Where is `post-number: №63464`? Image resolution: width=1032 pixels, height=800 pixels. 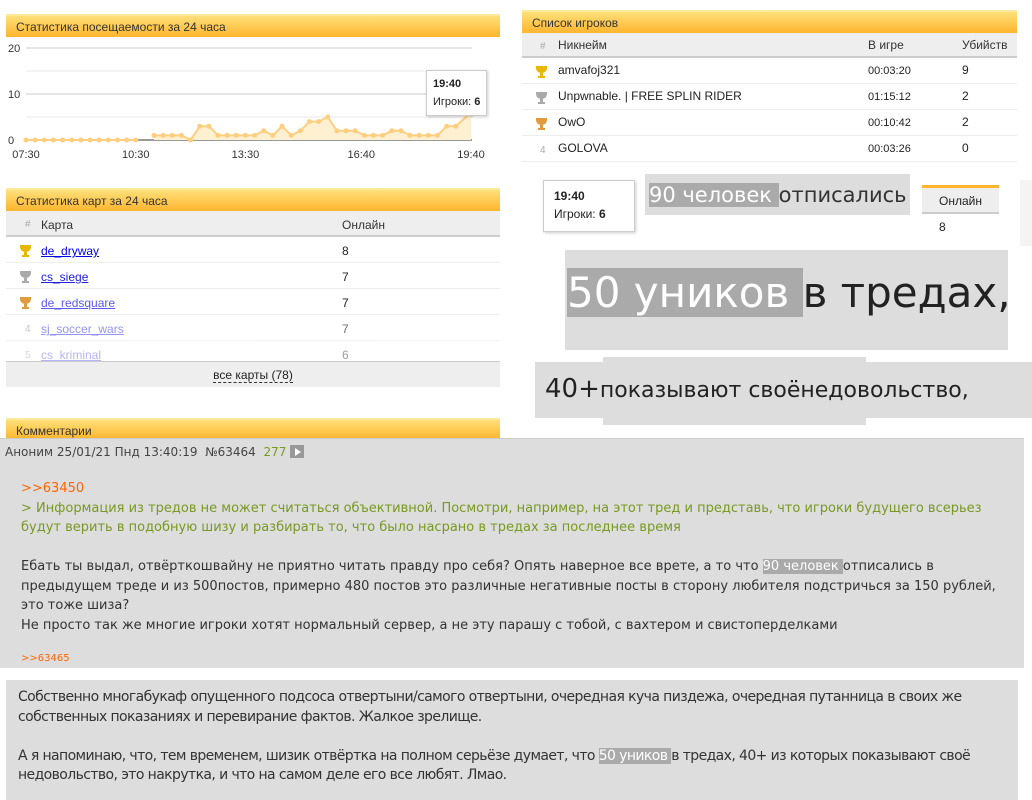 post-number: №63464 is located at coordinates (230, 452).